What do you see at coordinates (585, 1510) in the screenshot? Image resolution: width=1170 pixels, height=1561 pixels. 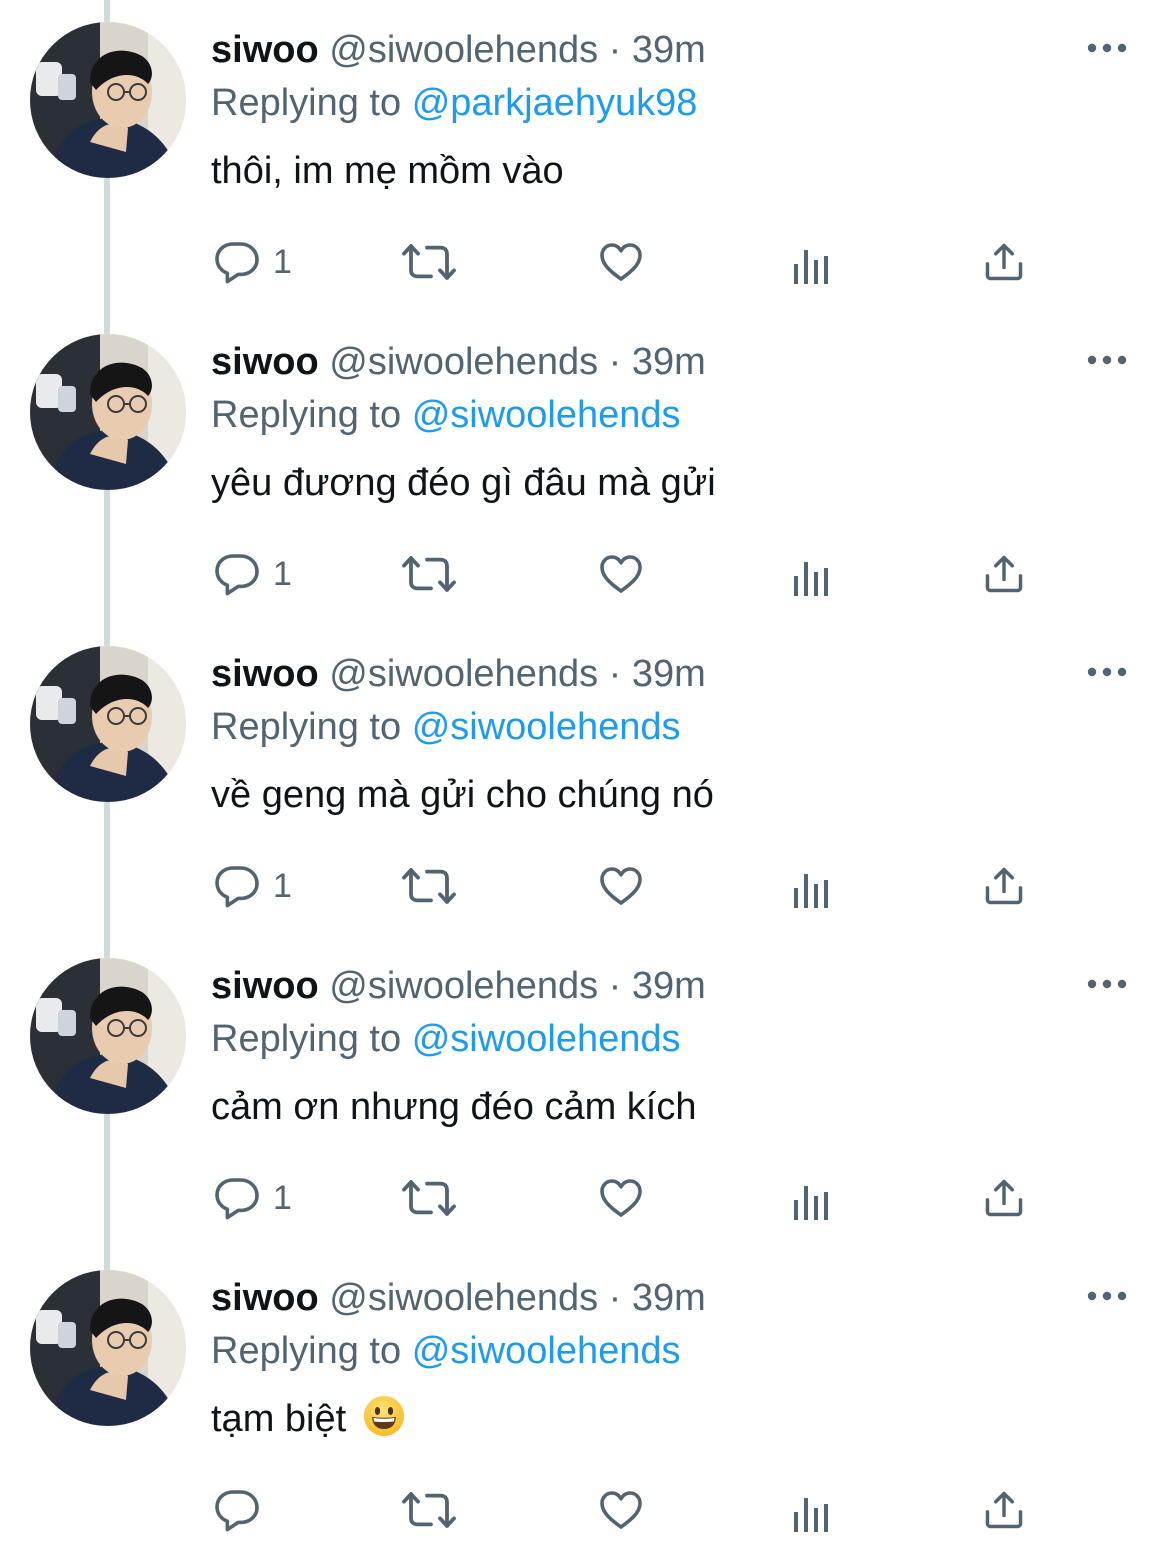 I see `tweet-actions` at bounding box center [585, 1510].